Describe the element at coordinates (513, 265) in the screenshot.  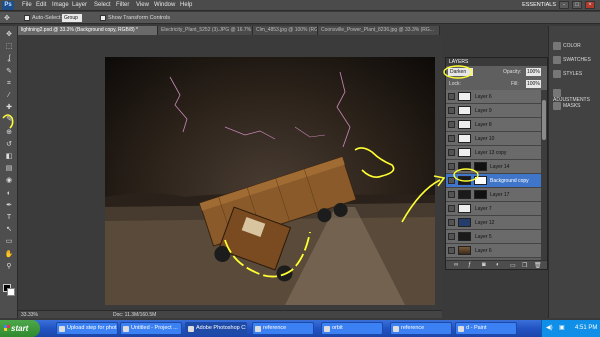
I see `new-group-icon: ▭` at that location.